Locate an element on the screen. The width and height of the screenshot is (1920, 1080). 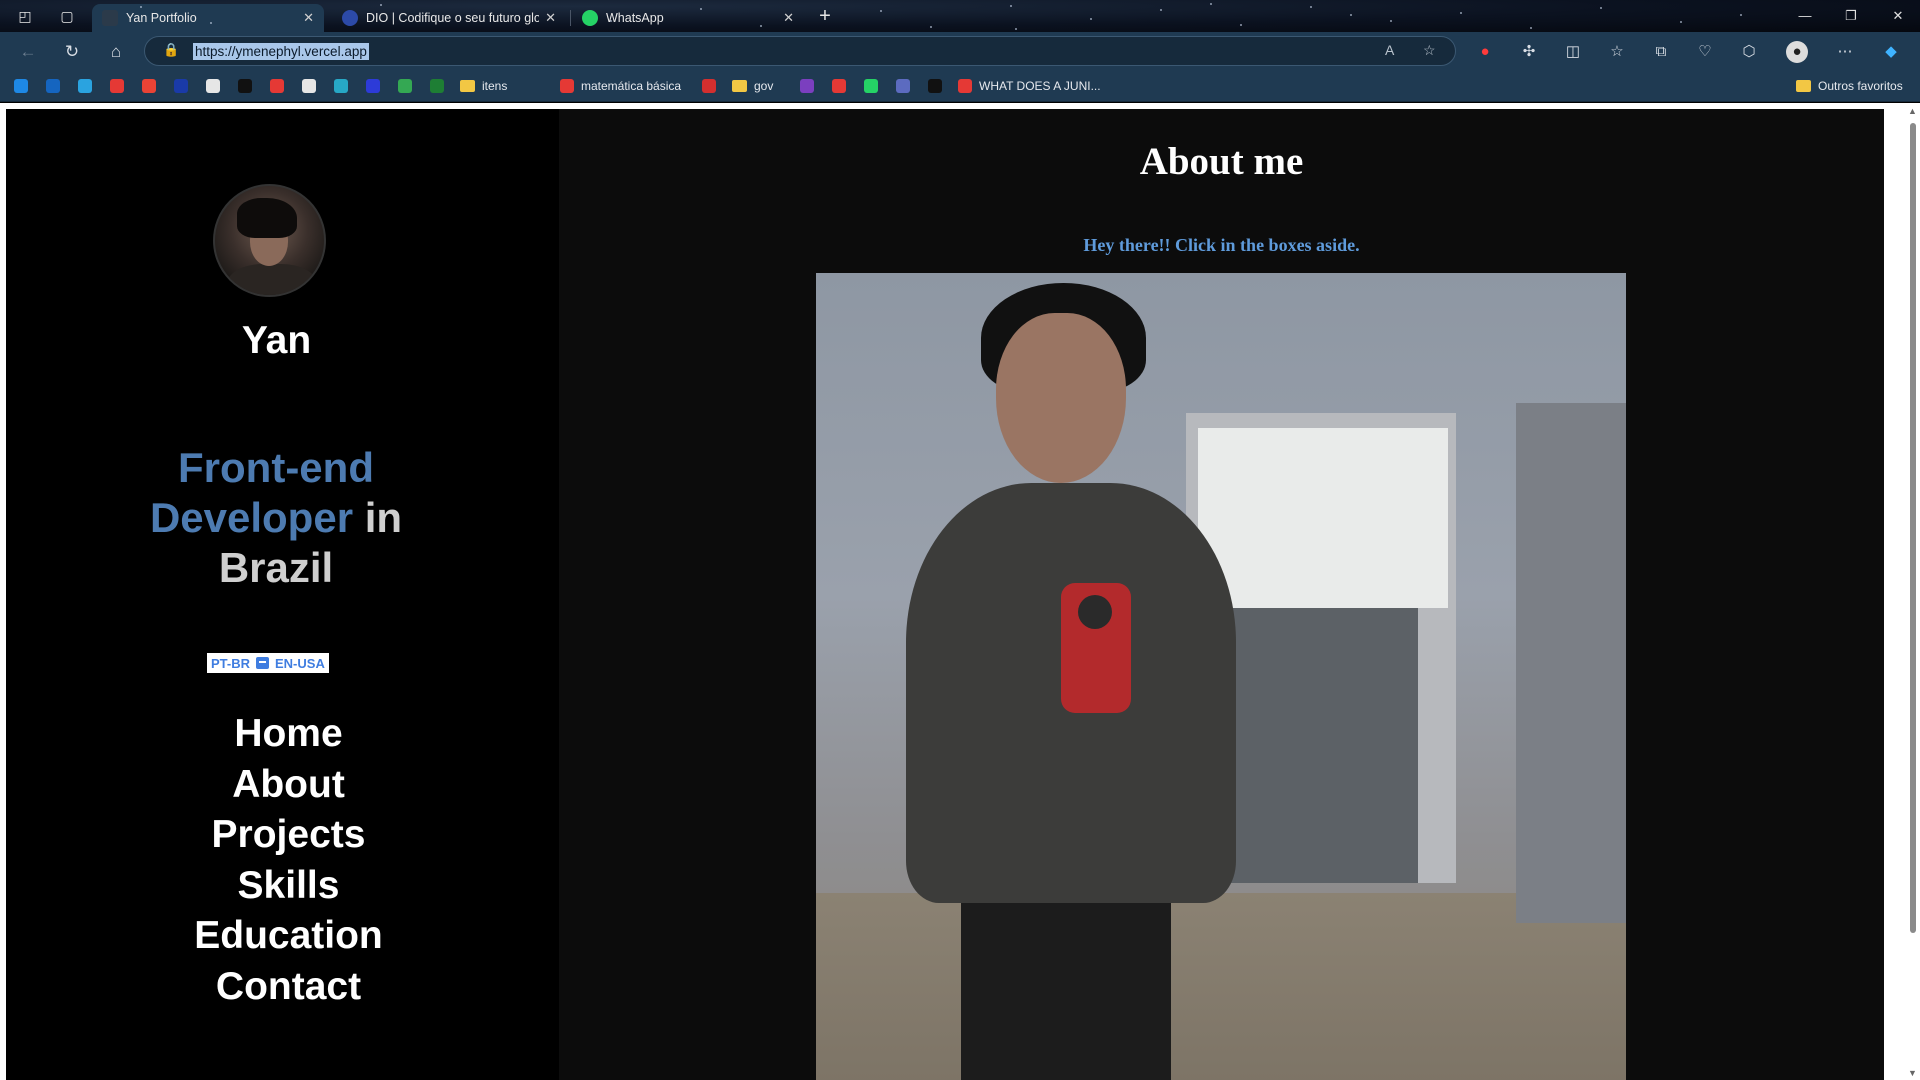
browser-essentials-icon: ⬡ is located at coordinates (1749, 52).